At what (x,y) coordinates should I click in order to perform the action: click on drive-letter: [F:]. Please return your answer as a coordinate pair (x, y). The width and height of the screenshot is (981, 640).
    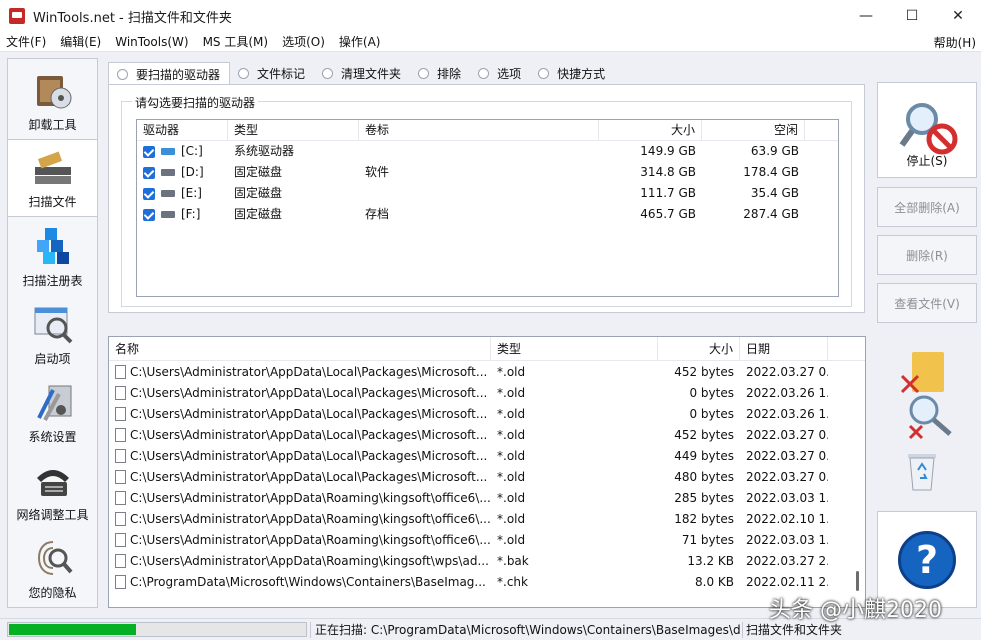
    Looking at the image, I should click on (191, 214).